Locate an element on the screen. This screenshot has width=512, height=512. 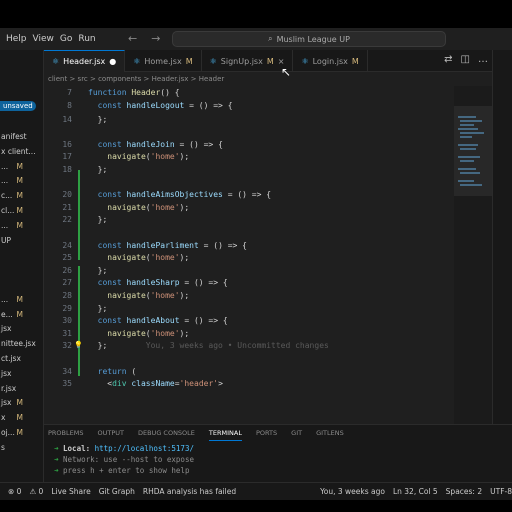
menu-run: Run is located at coordinates (86, 39).